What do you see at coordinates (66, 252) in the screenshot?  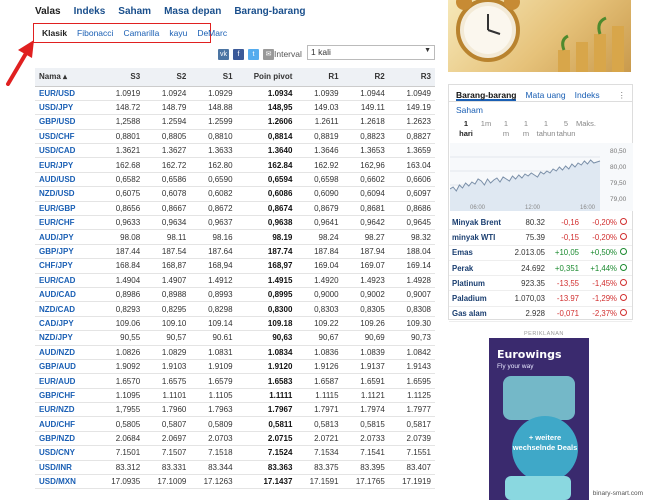 I see `pair-link: GBP/JPY` at bounding box center [66, 252].